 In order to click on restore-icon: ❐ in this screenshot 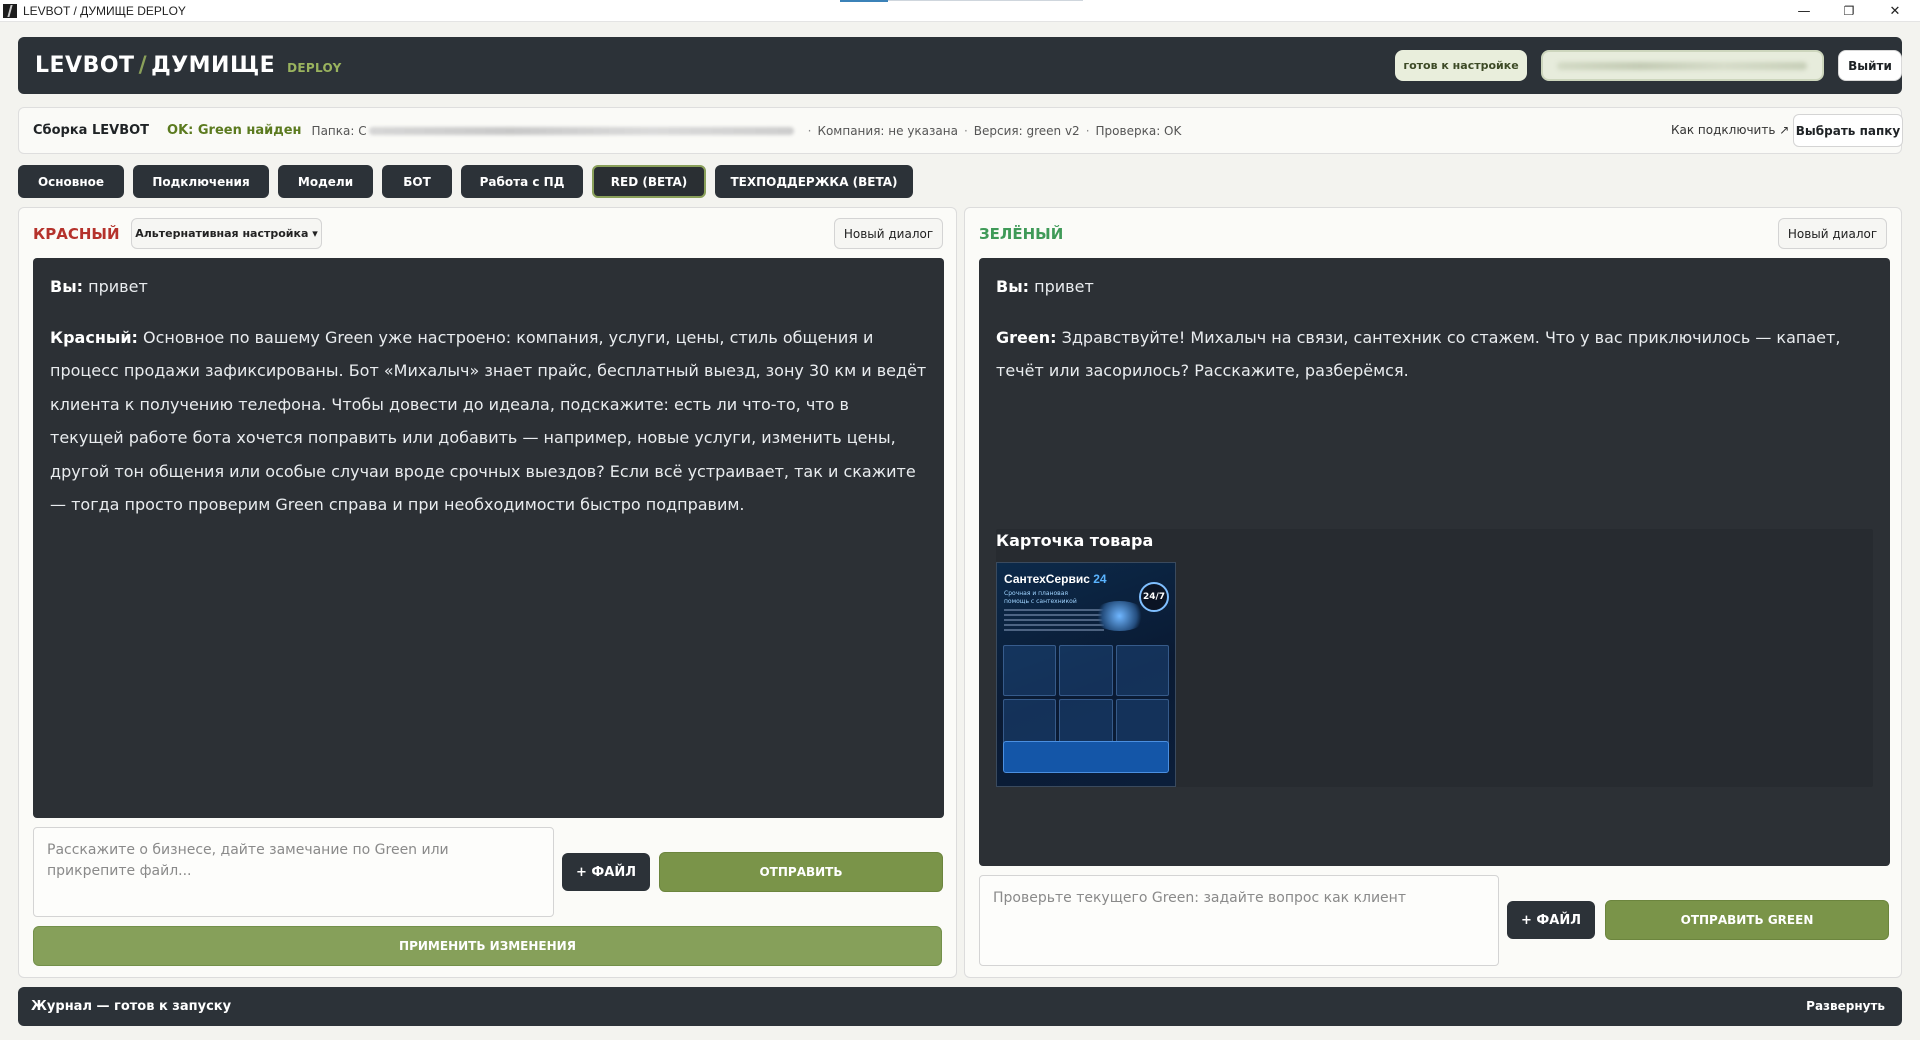, I will do `click(1849, 11)`.